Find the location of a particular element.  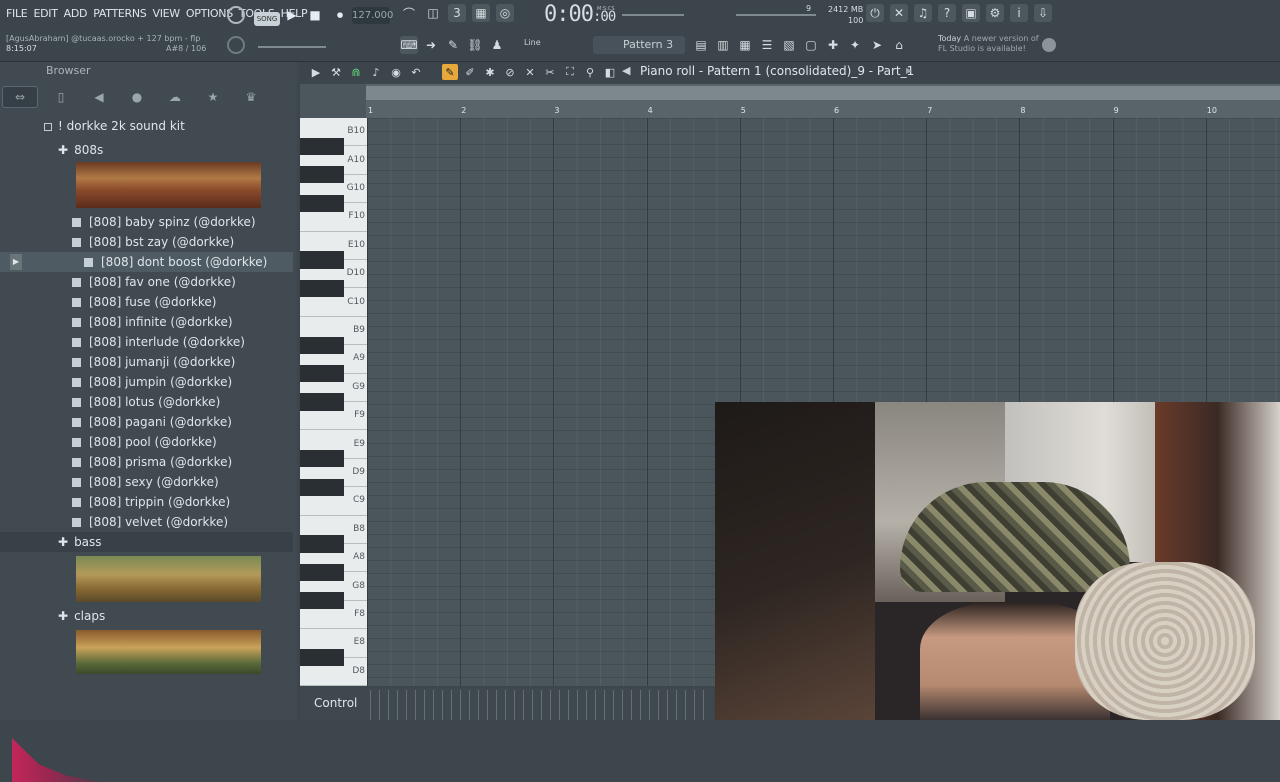

velocity-bars is located at coordinates (540, 705).